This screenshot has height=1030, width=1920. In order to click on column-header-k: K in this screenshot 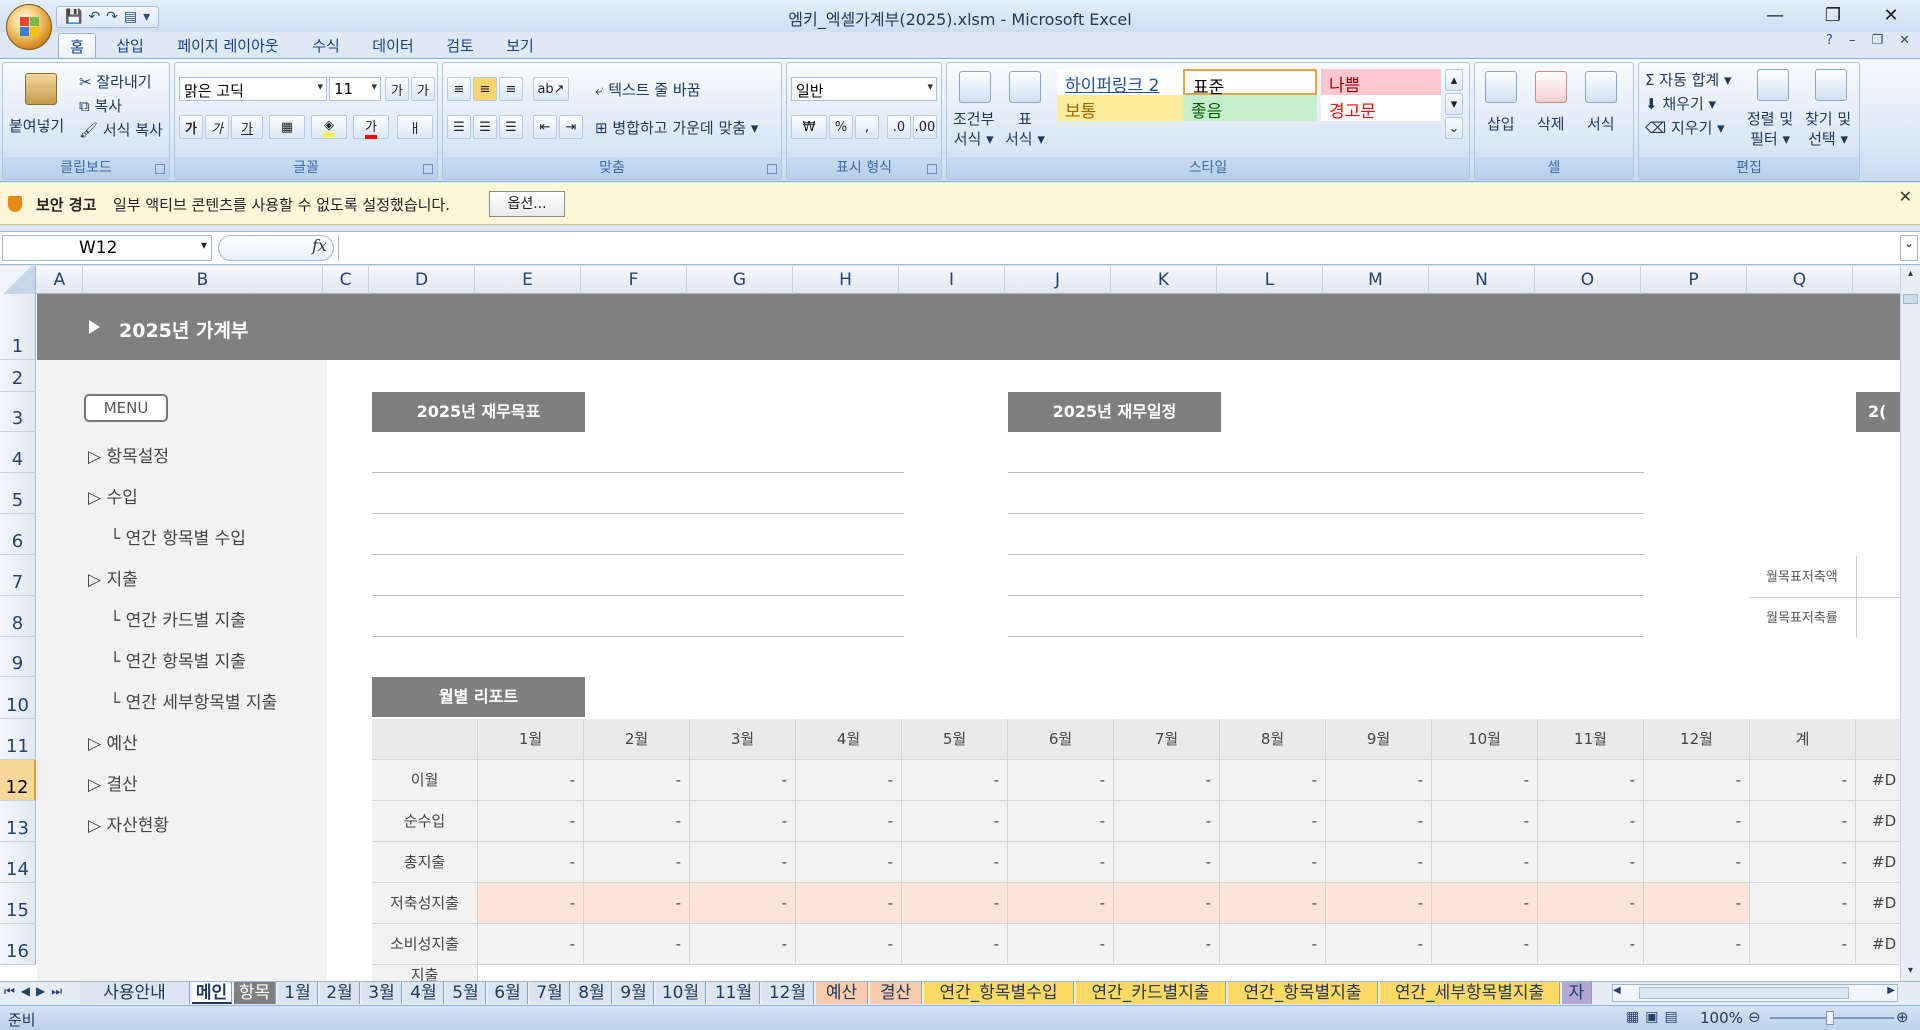, I will do `click(1164, 280)`.